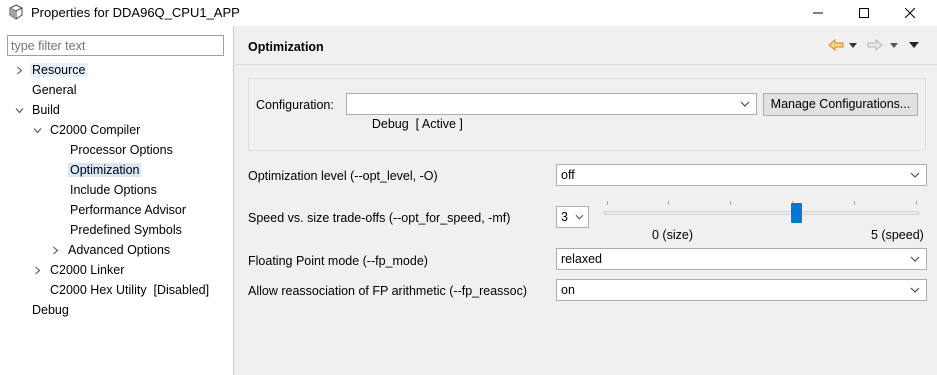 The image size is (937, 375). What do you see at coordinates (564, 217) in the screenshot?
I see `speed-value: 3` at bounding box center [564, 217].